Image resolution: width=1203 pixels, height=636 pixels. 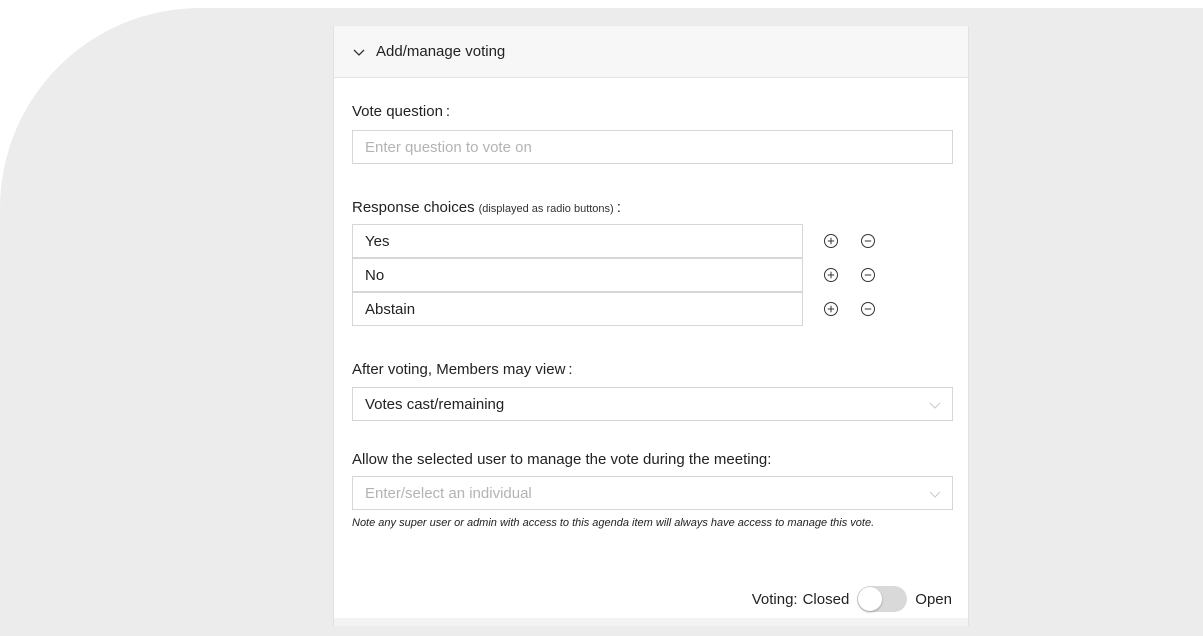 What do you see at coordinates (397, 111) in the screenshot?
I see `vote-question-label-text: Vote question` at bounding box center [397, 111].